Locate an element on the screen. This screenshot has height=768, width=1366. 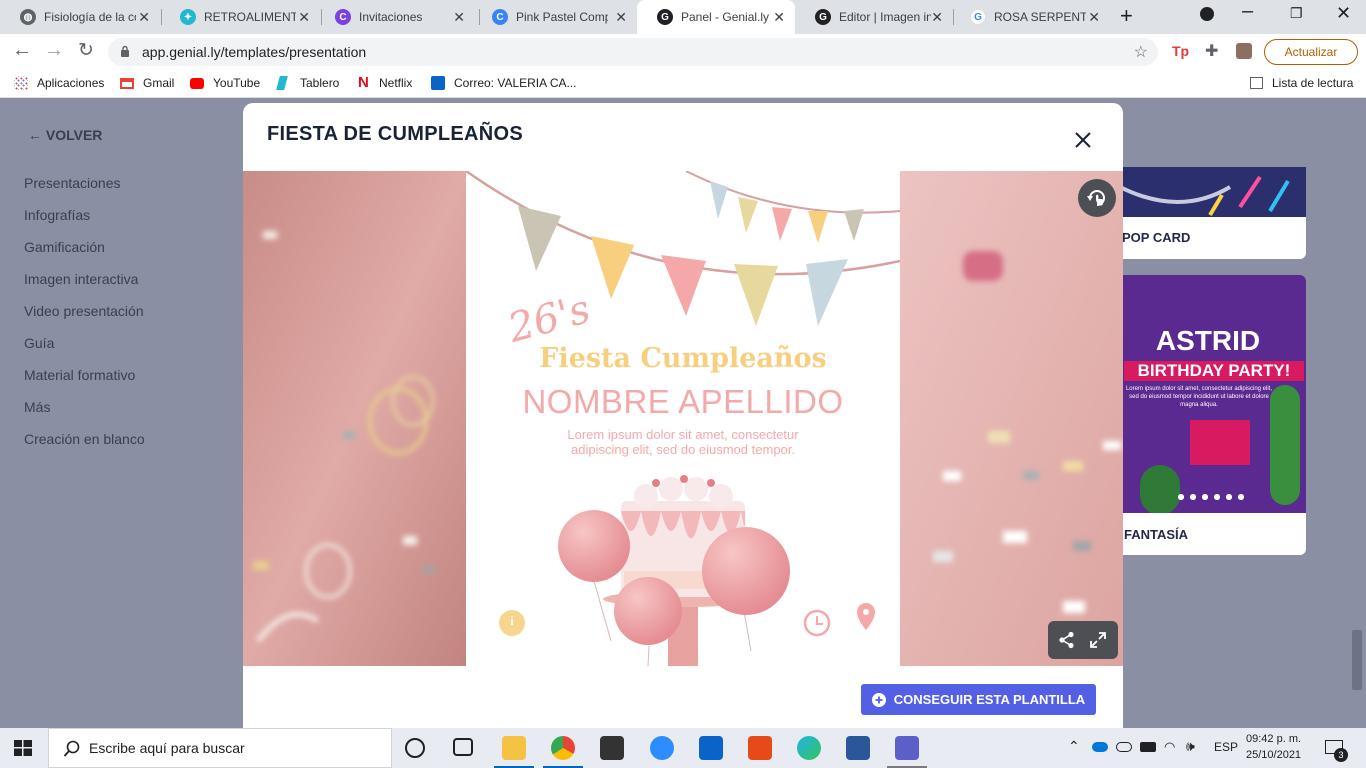
teams-icon is located at coordinates (907, 748).